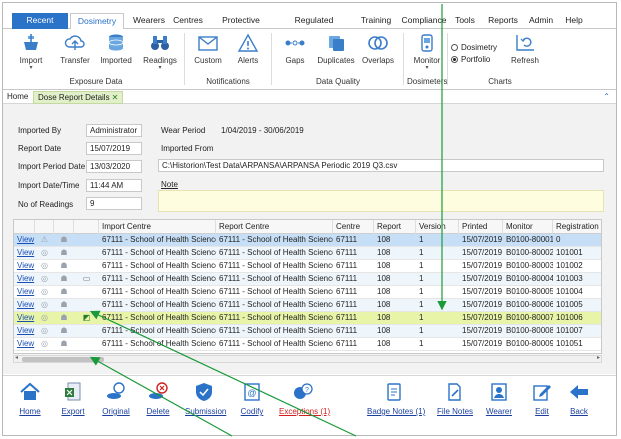 This screenshot has height=439, width=621. Describe the element at coordinates (474, 47) in the screenshot. I see `dosimetry-radio: Dosimetry` at that location.